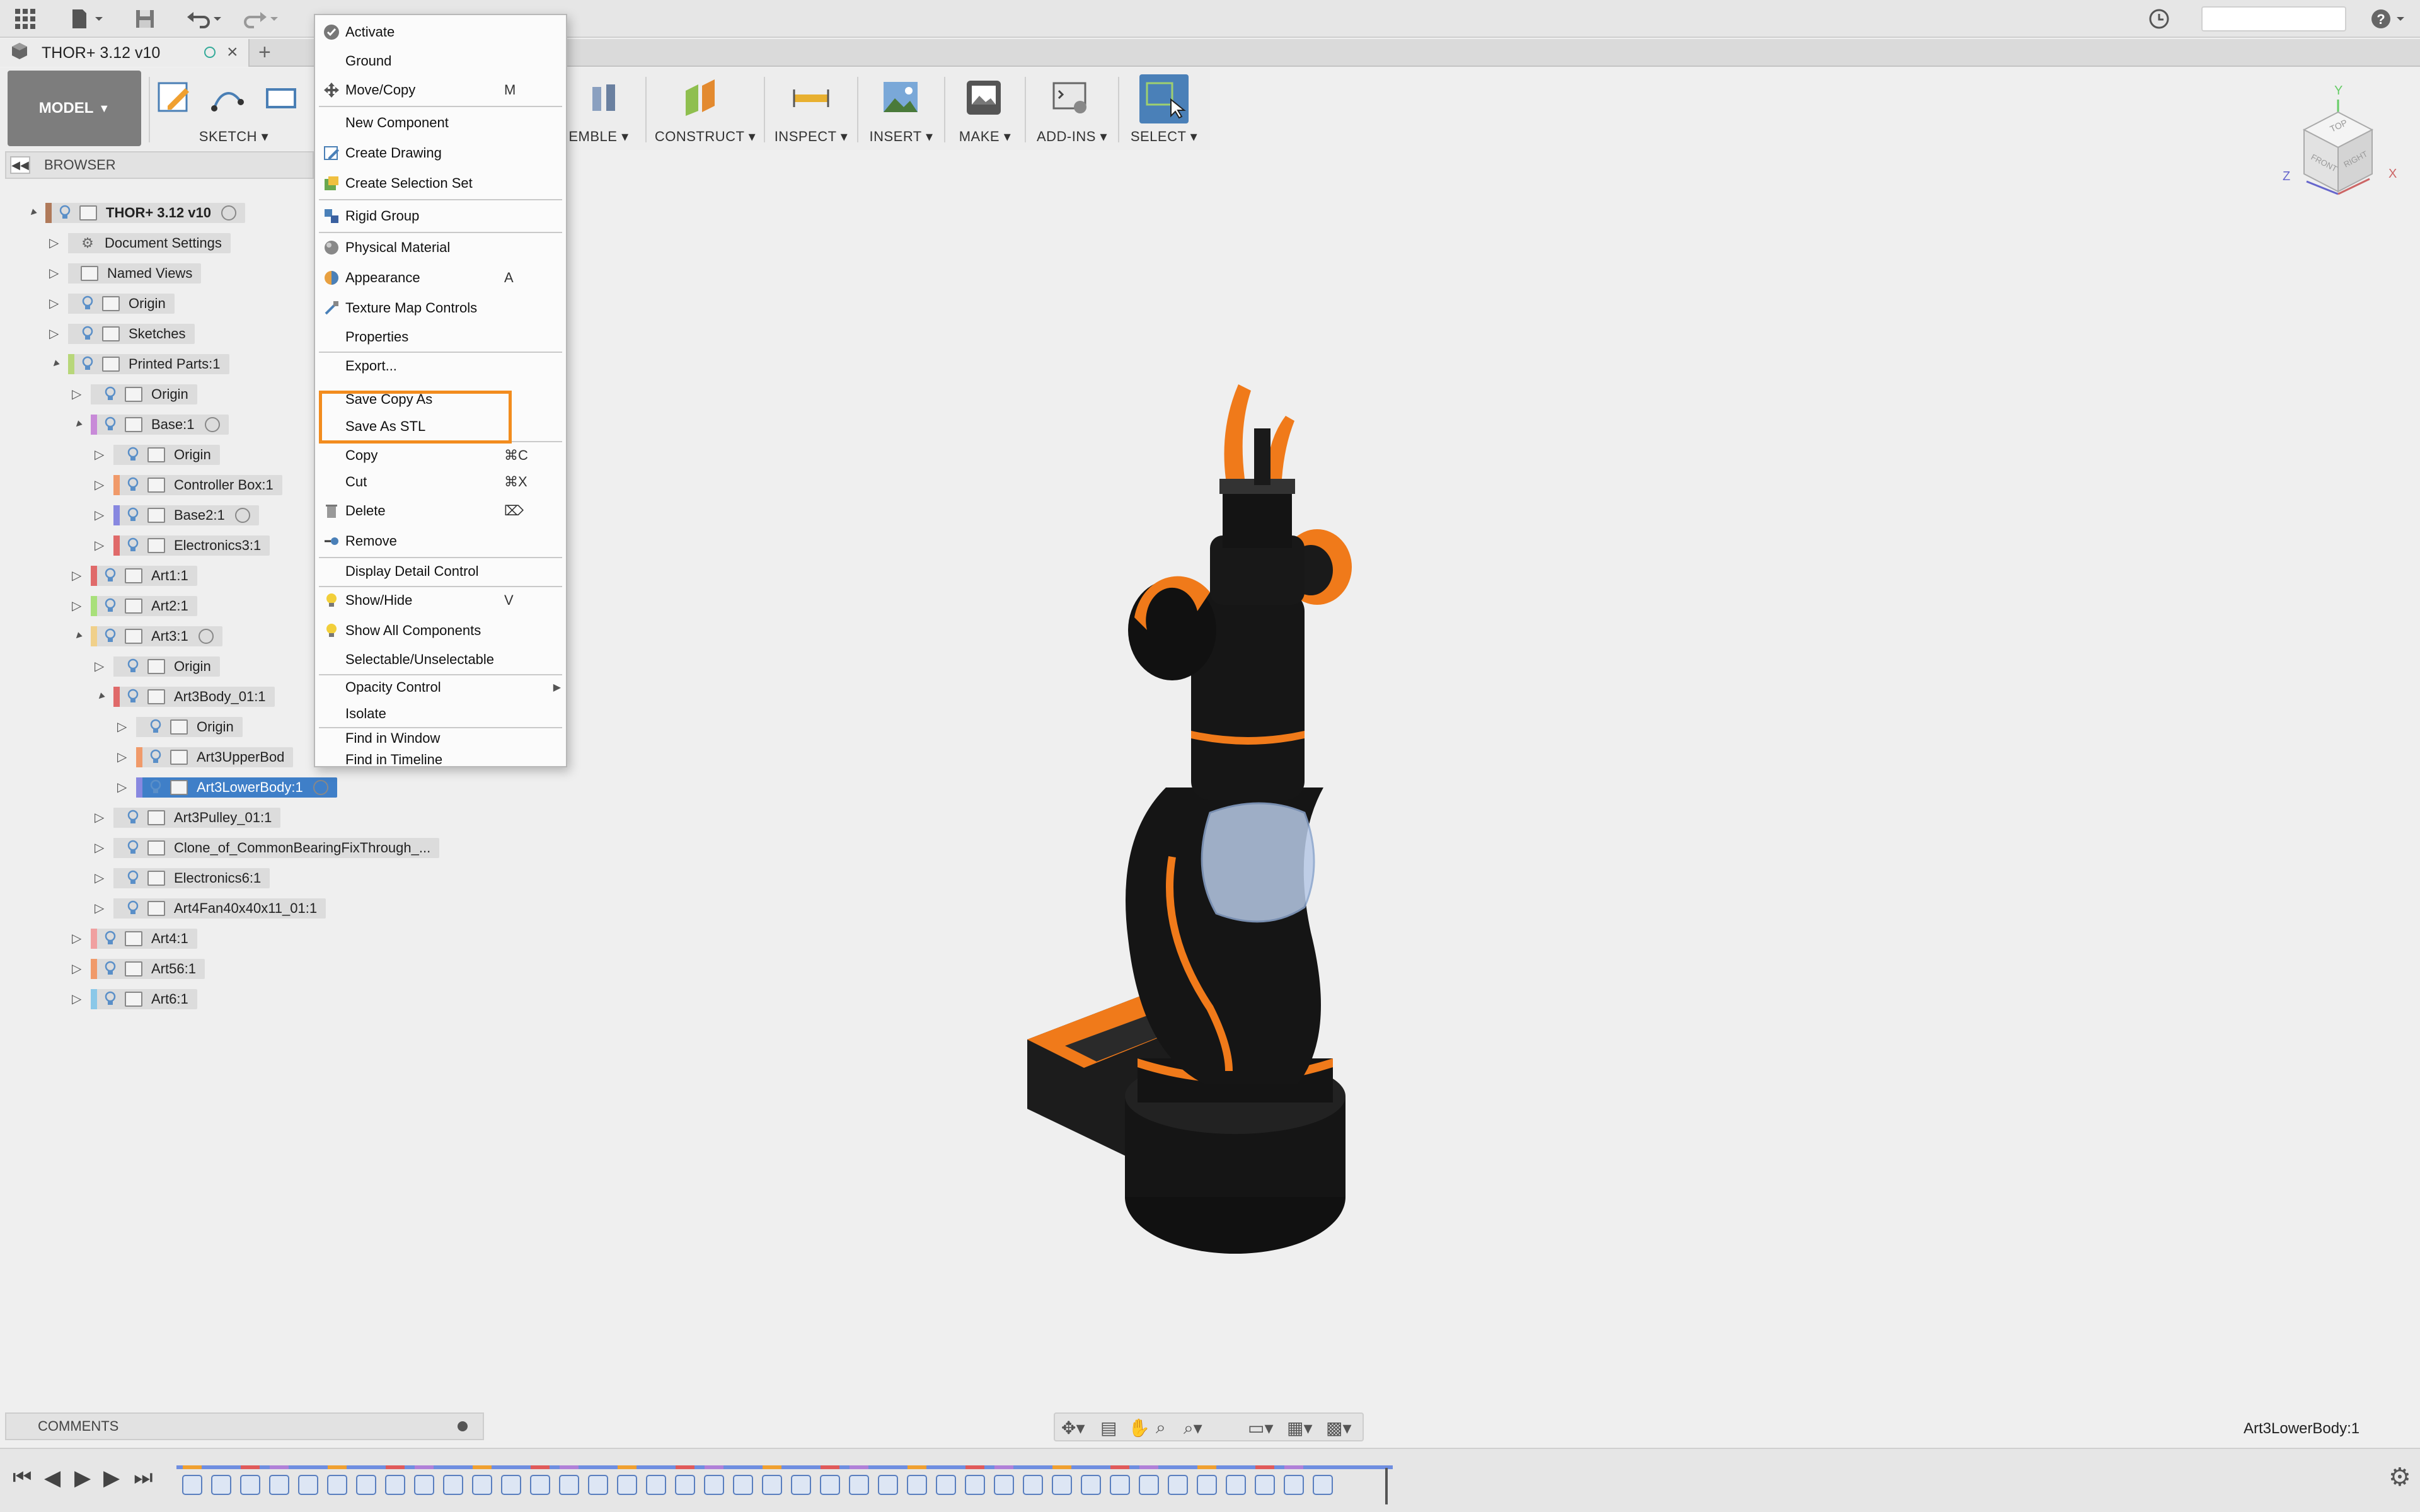 The width and height of the screenshot is (2420, 1512). What do you see at coordinates (440, 510) in the screenshot?
I see `menu-item-delete: Delete ⌦` at bounding box center [440, 510].